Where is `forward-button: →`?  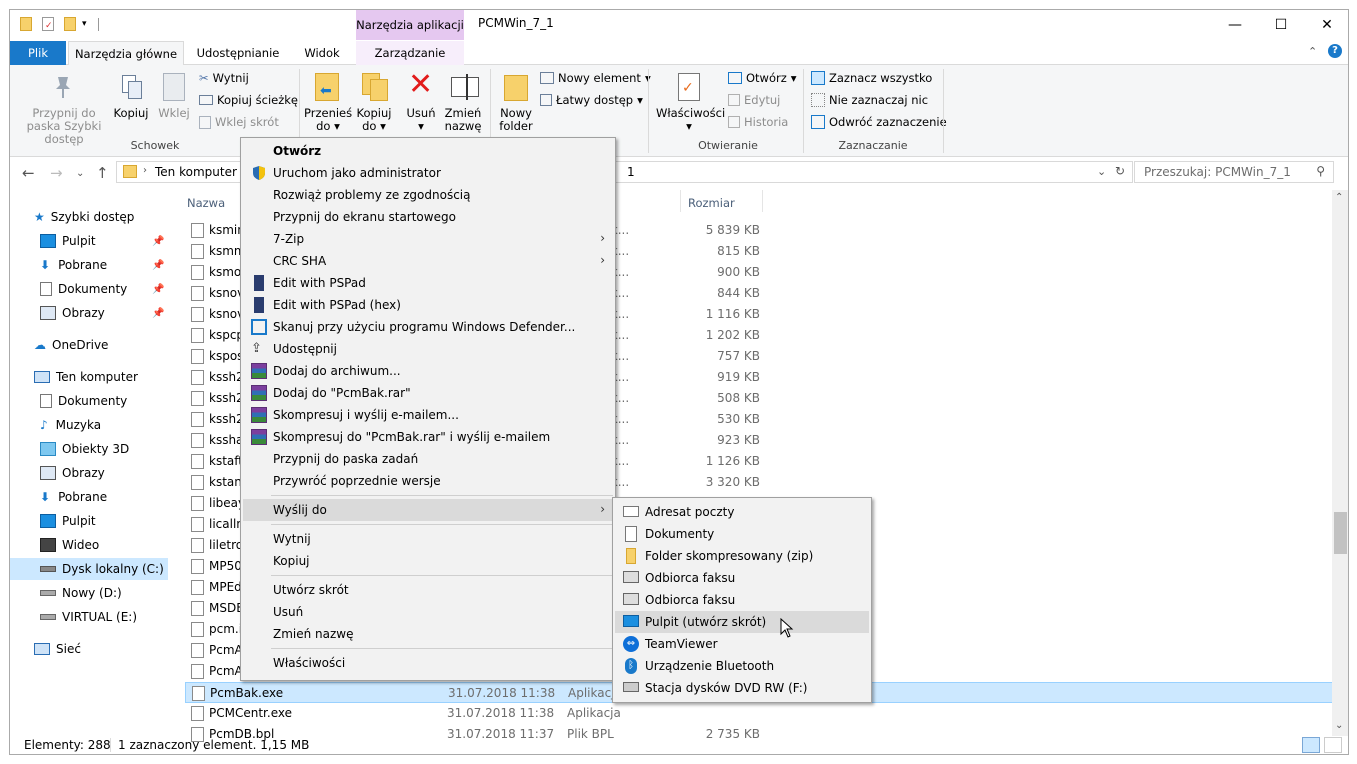 forward-button: → is located at coordinates (56, 173).